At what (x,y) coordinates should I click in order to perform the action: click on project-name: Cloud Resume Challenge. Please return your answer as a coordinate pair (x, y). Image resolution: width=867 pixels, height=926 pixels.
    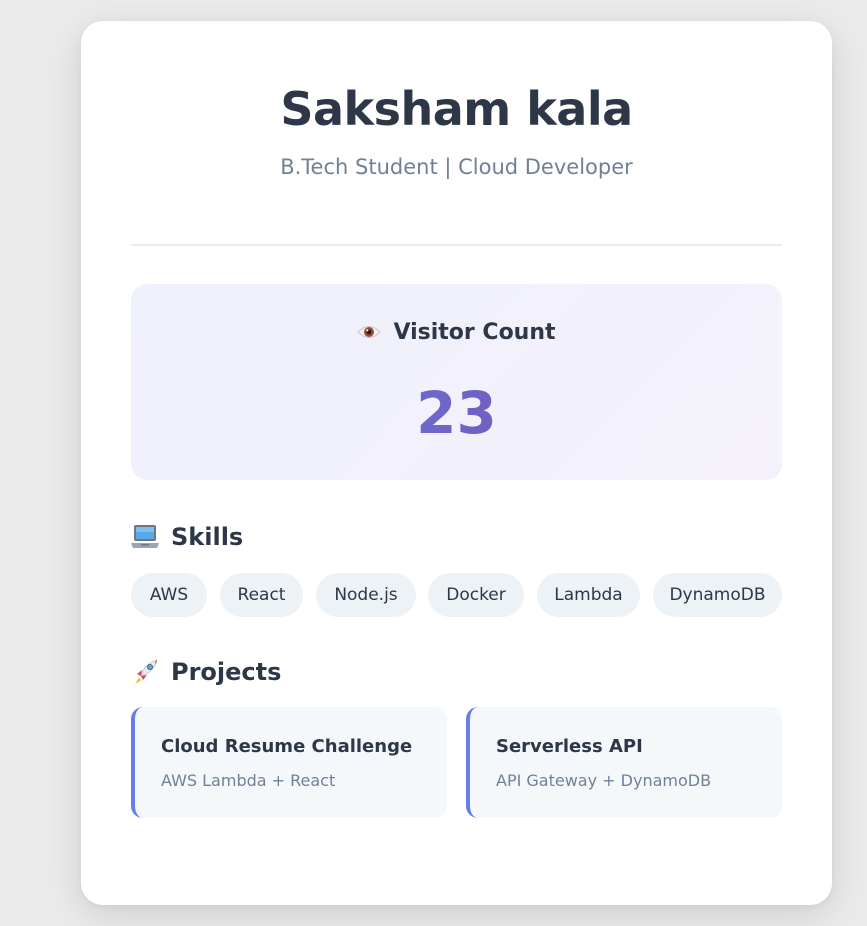
    Looking at the image, I should click on (287, 746).